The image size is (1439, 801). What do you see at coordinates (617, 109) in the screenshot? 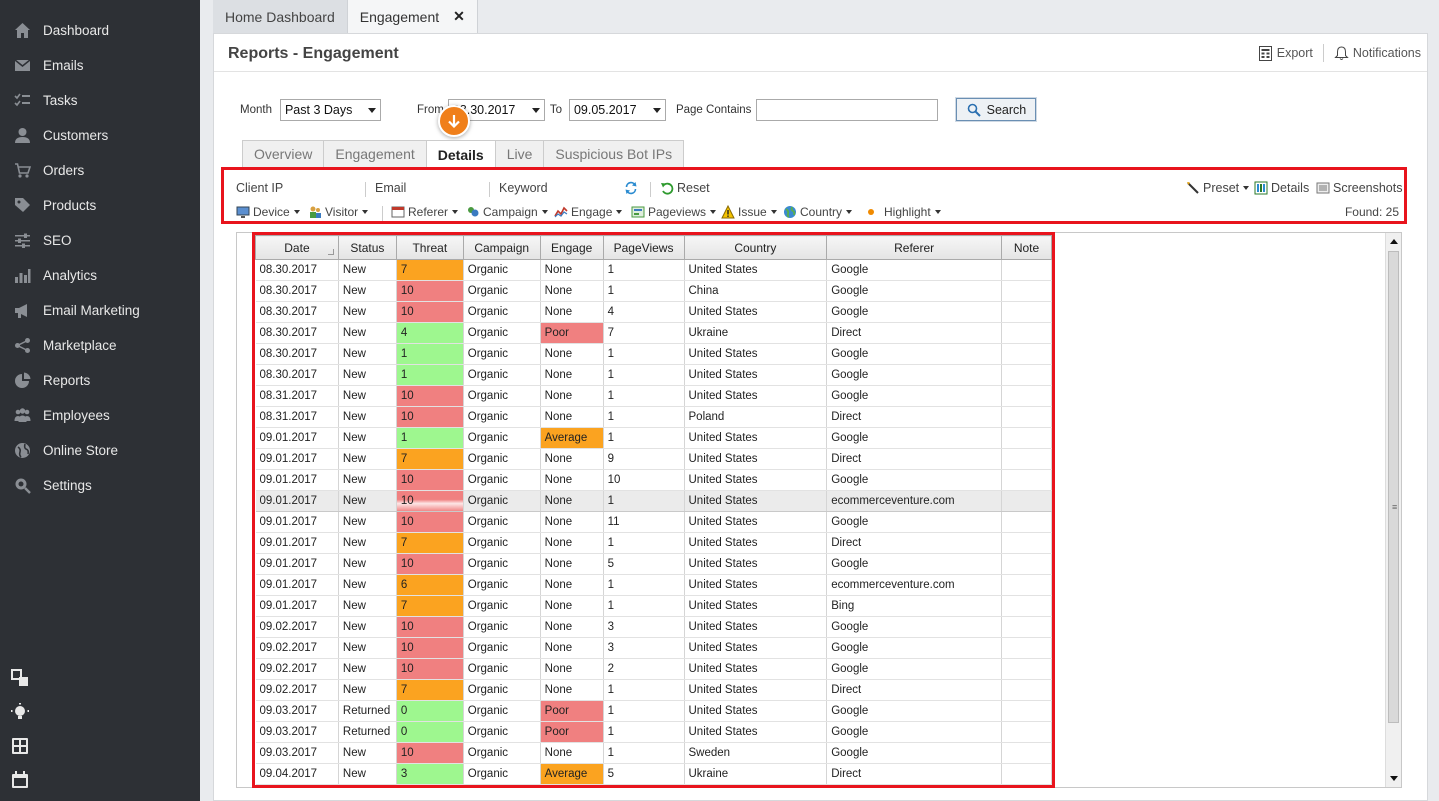
I see `to-date-select: 09.05.2017` at bounding box center [617, 109].